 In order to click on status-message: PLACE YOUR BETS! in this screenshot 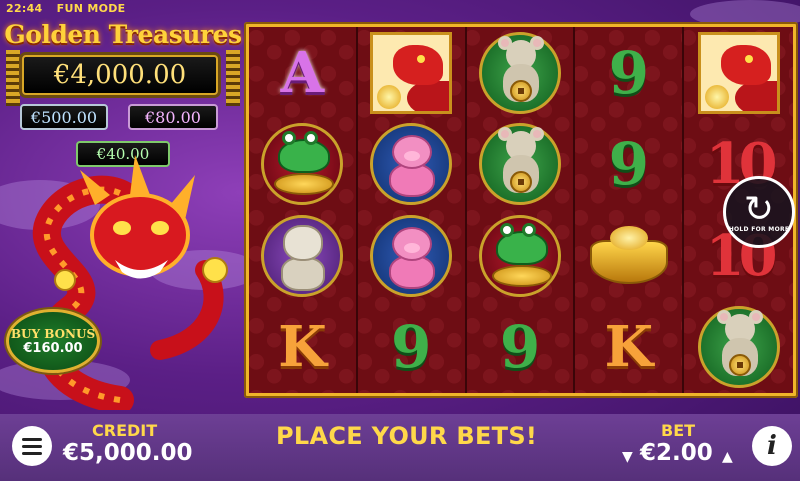, I will do `click(407, 436)`.